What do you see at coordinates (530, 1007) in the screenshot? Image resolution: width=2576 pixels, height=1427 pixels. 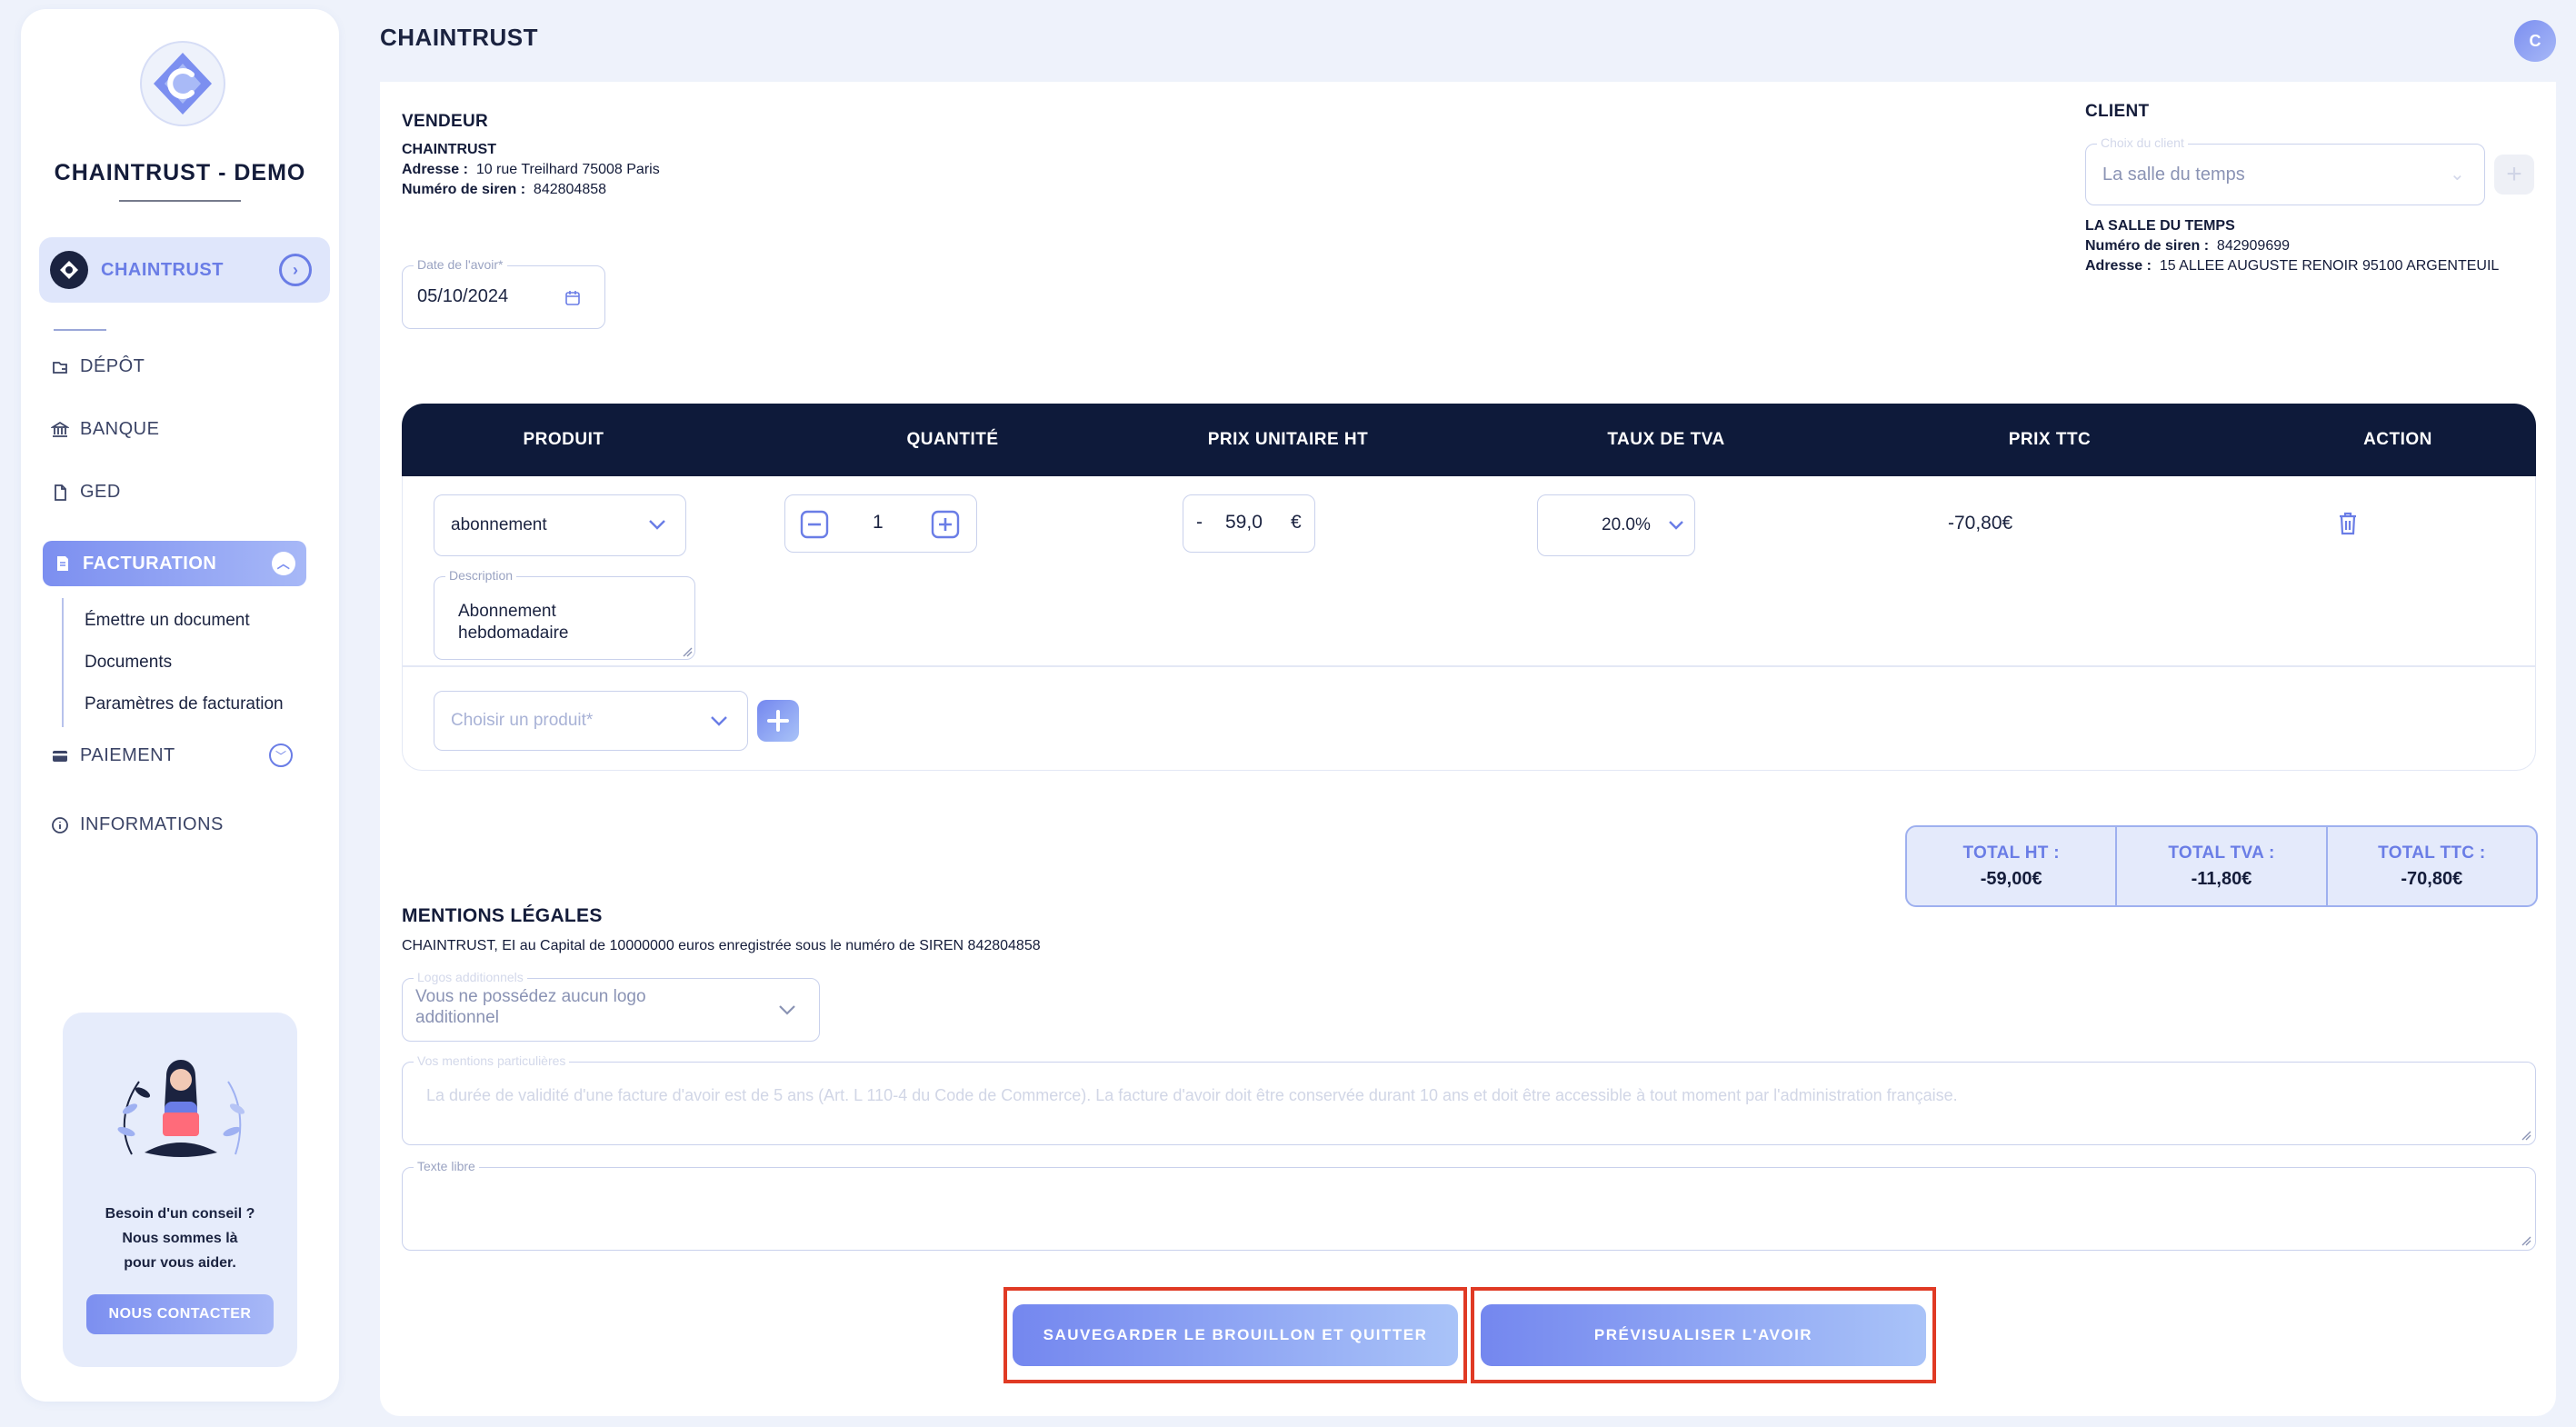 I see `logos-value: Vous ne possédez aucun logo additionnel` at bounding box center [530, 1007].